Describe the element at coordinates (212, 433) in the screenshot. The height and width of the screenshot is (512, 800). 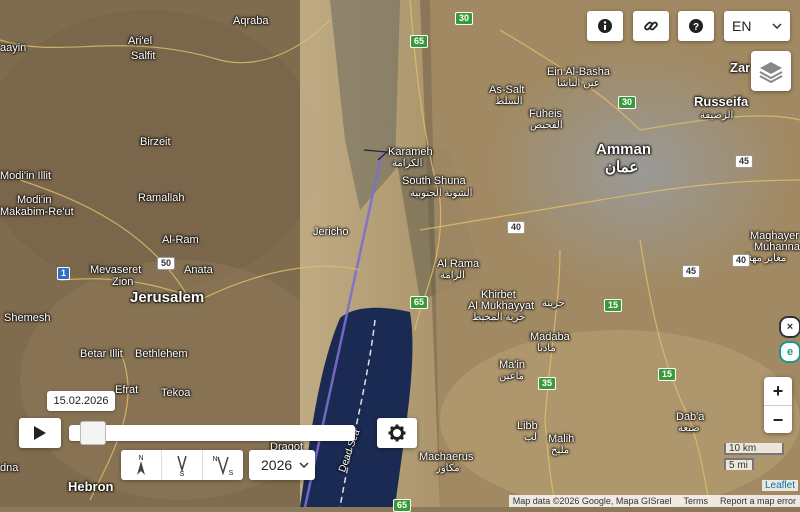
I see `timeline-slider` at that location.